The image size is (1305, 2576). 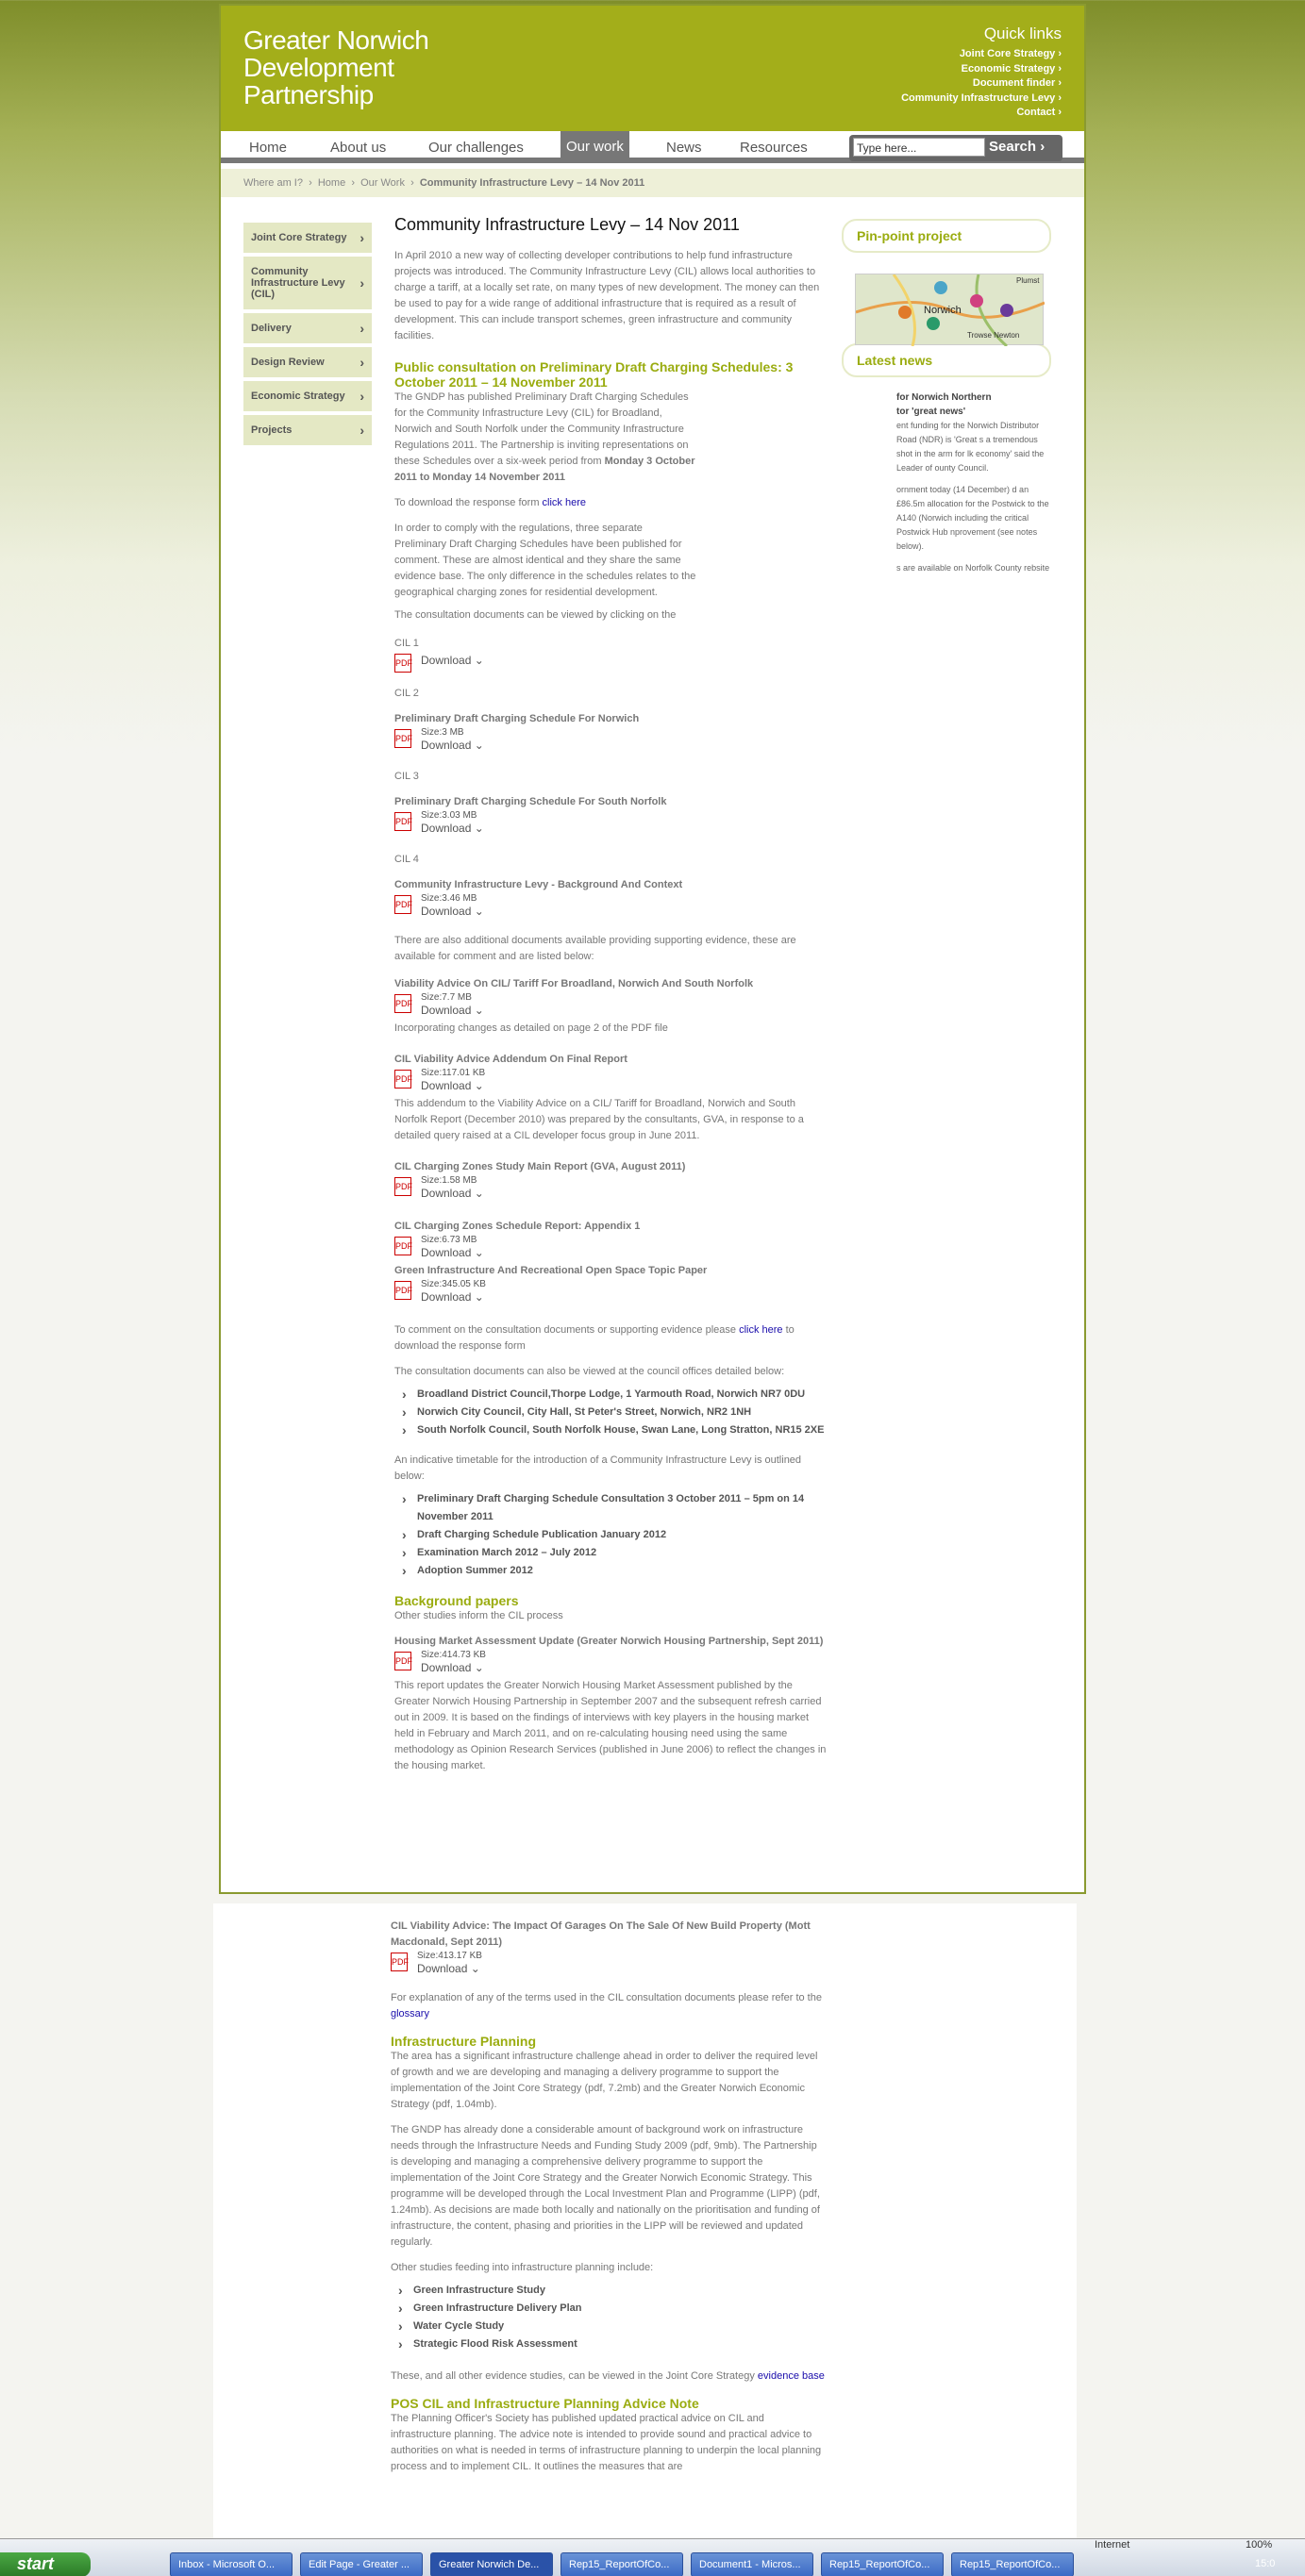 I want to click on glossary-link: glossary, so click(x=410, y=2014).